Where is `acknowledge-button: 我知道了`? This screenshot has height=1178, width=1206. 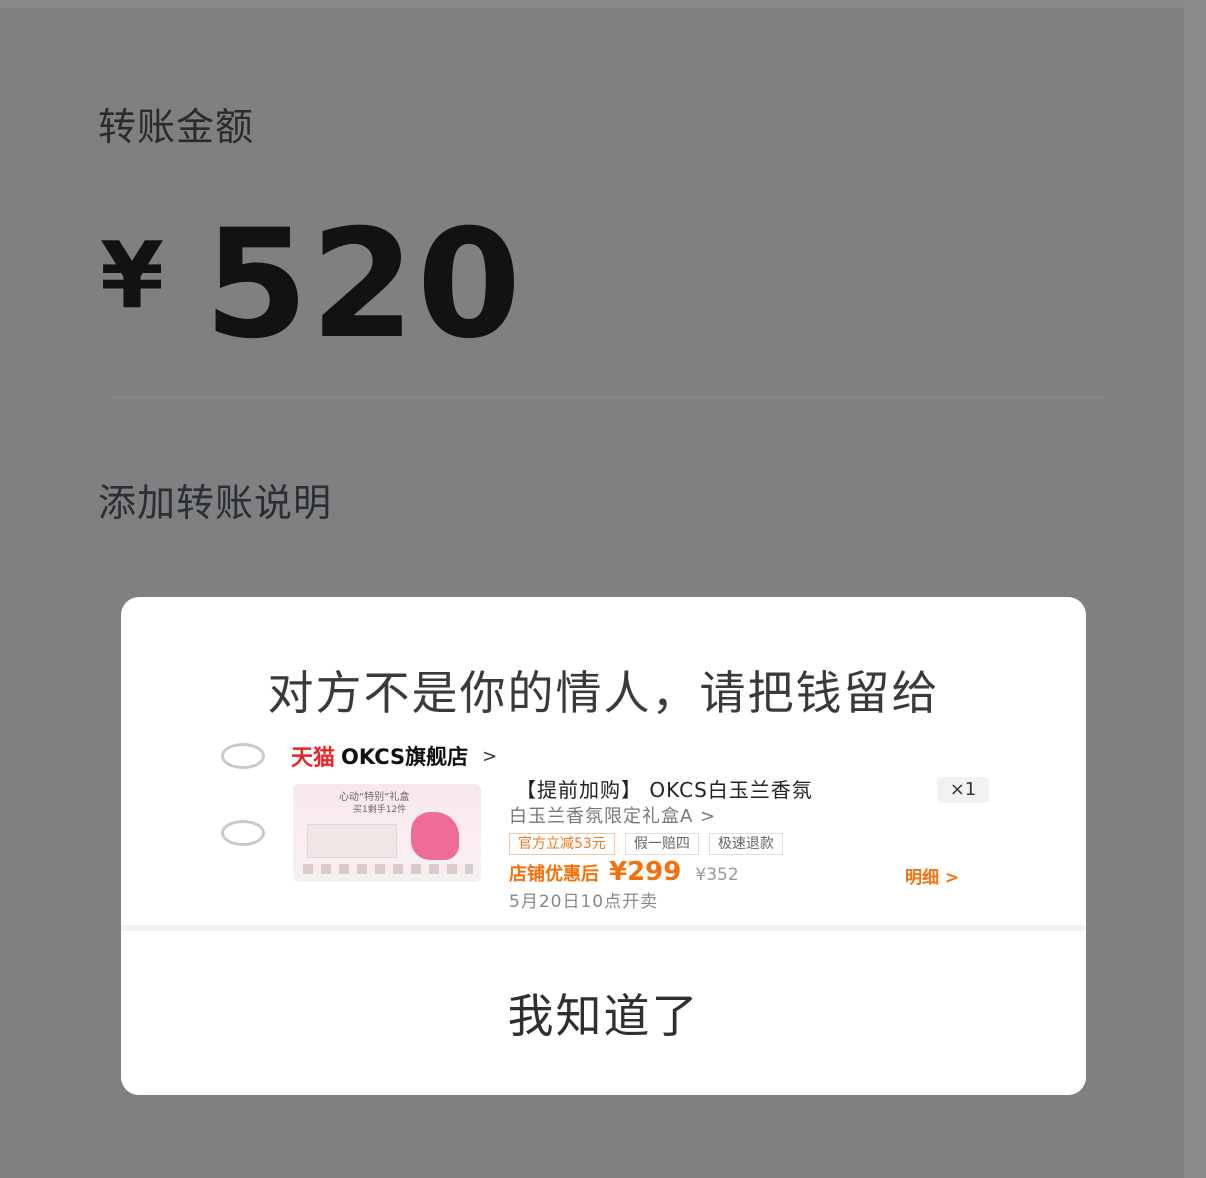 acknowledge-button: 我知道了 is located at coordinates (603, 1013).